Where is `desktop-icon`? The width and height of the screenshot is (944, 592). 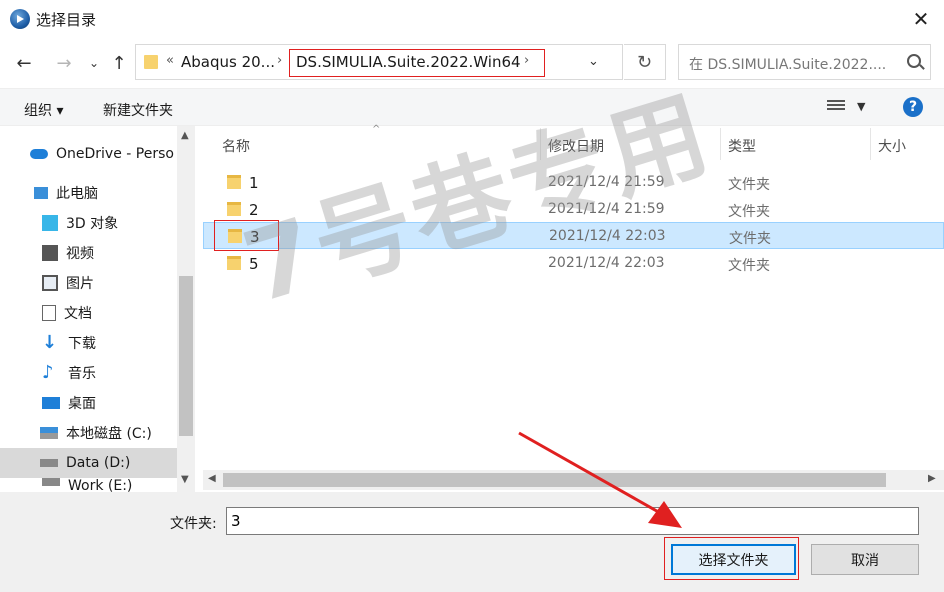
desktop-icon is located at coordinates (51, 403).